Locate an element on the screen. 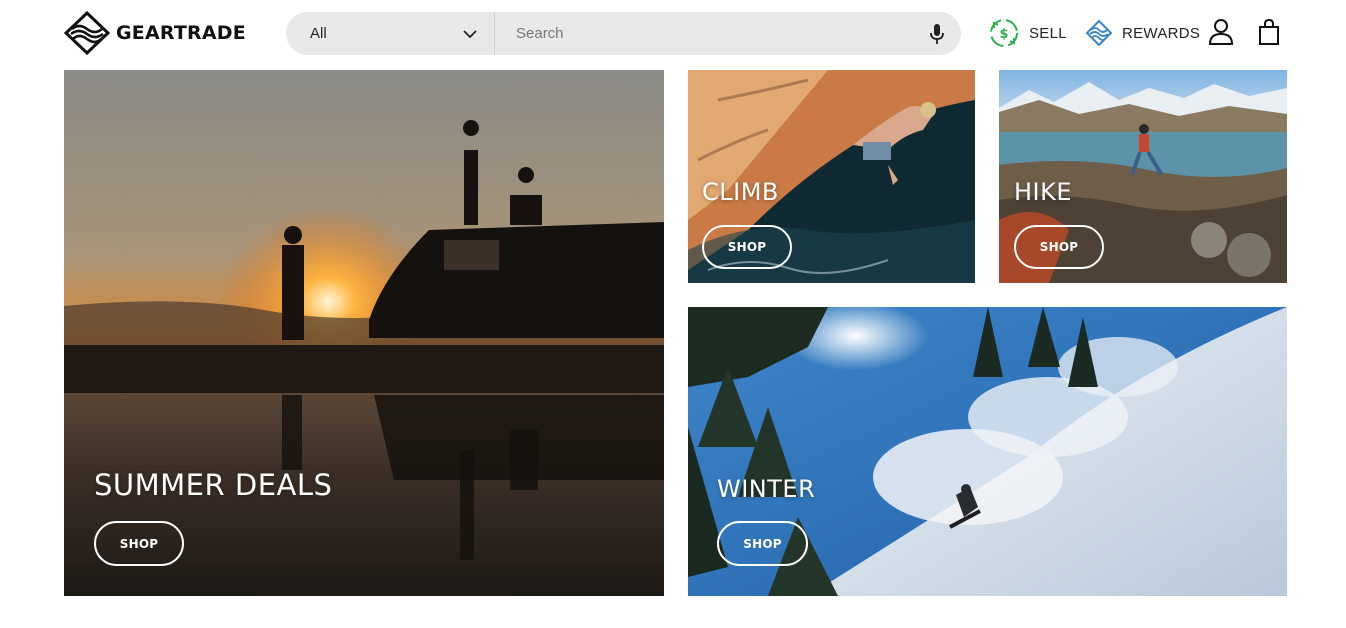 The image size is (1346, 628). microphone-icon is located at coordinates (937, 33).